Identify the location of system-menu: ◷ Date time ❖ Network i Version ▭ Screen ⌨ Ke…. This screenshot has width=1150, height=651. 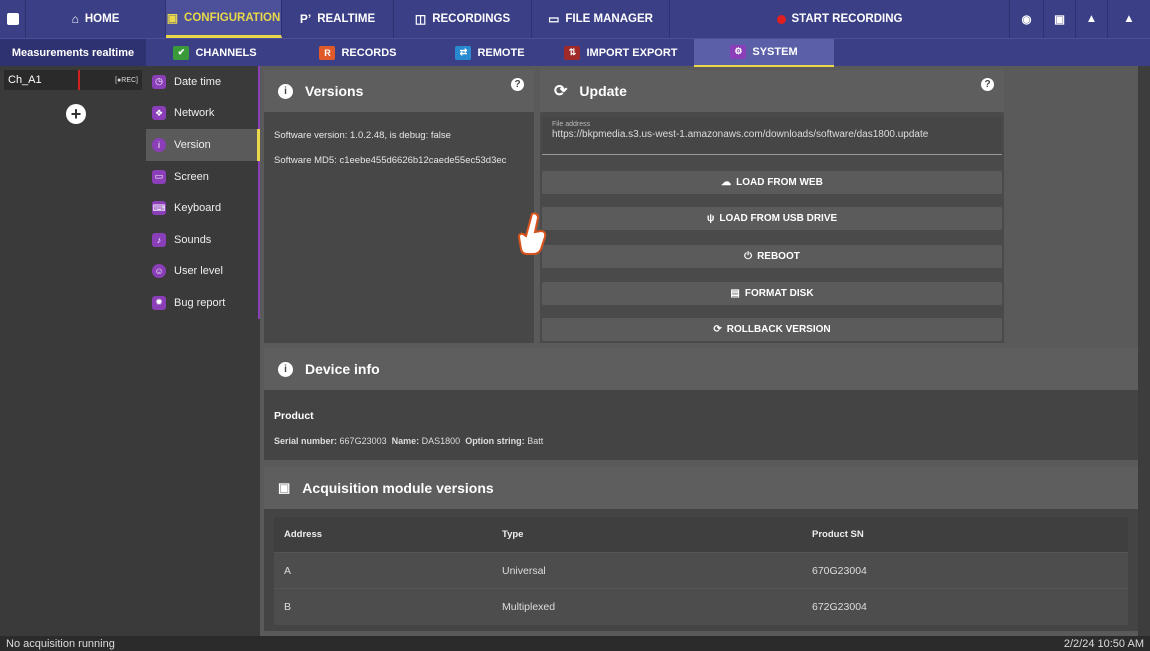
(203, 351).